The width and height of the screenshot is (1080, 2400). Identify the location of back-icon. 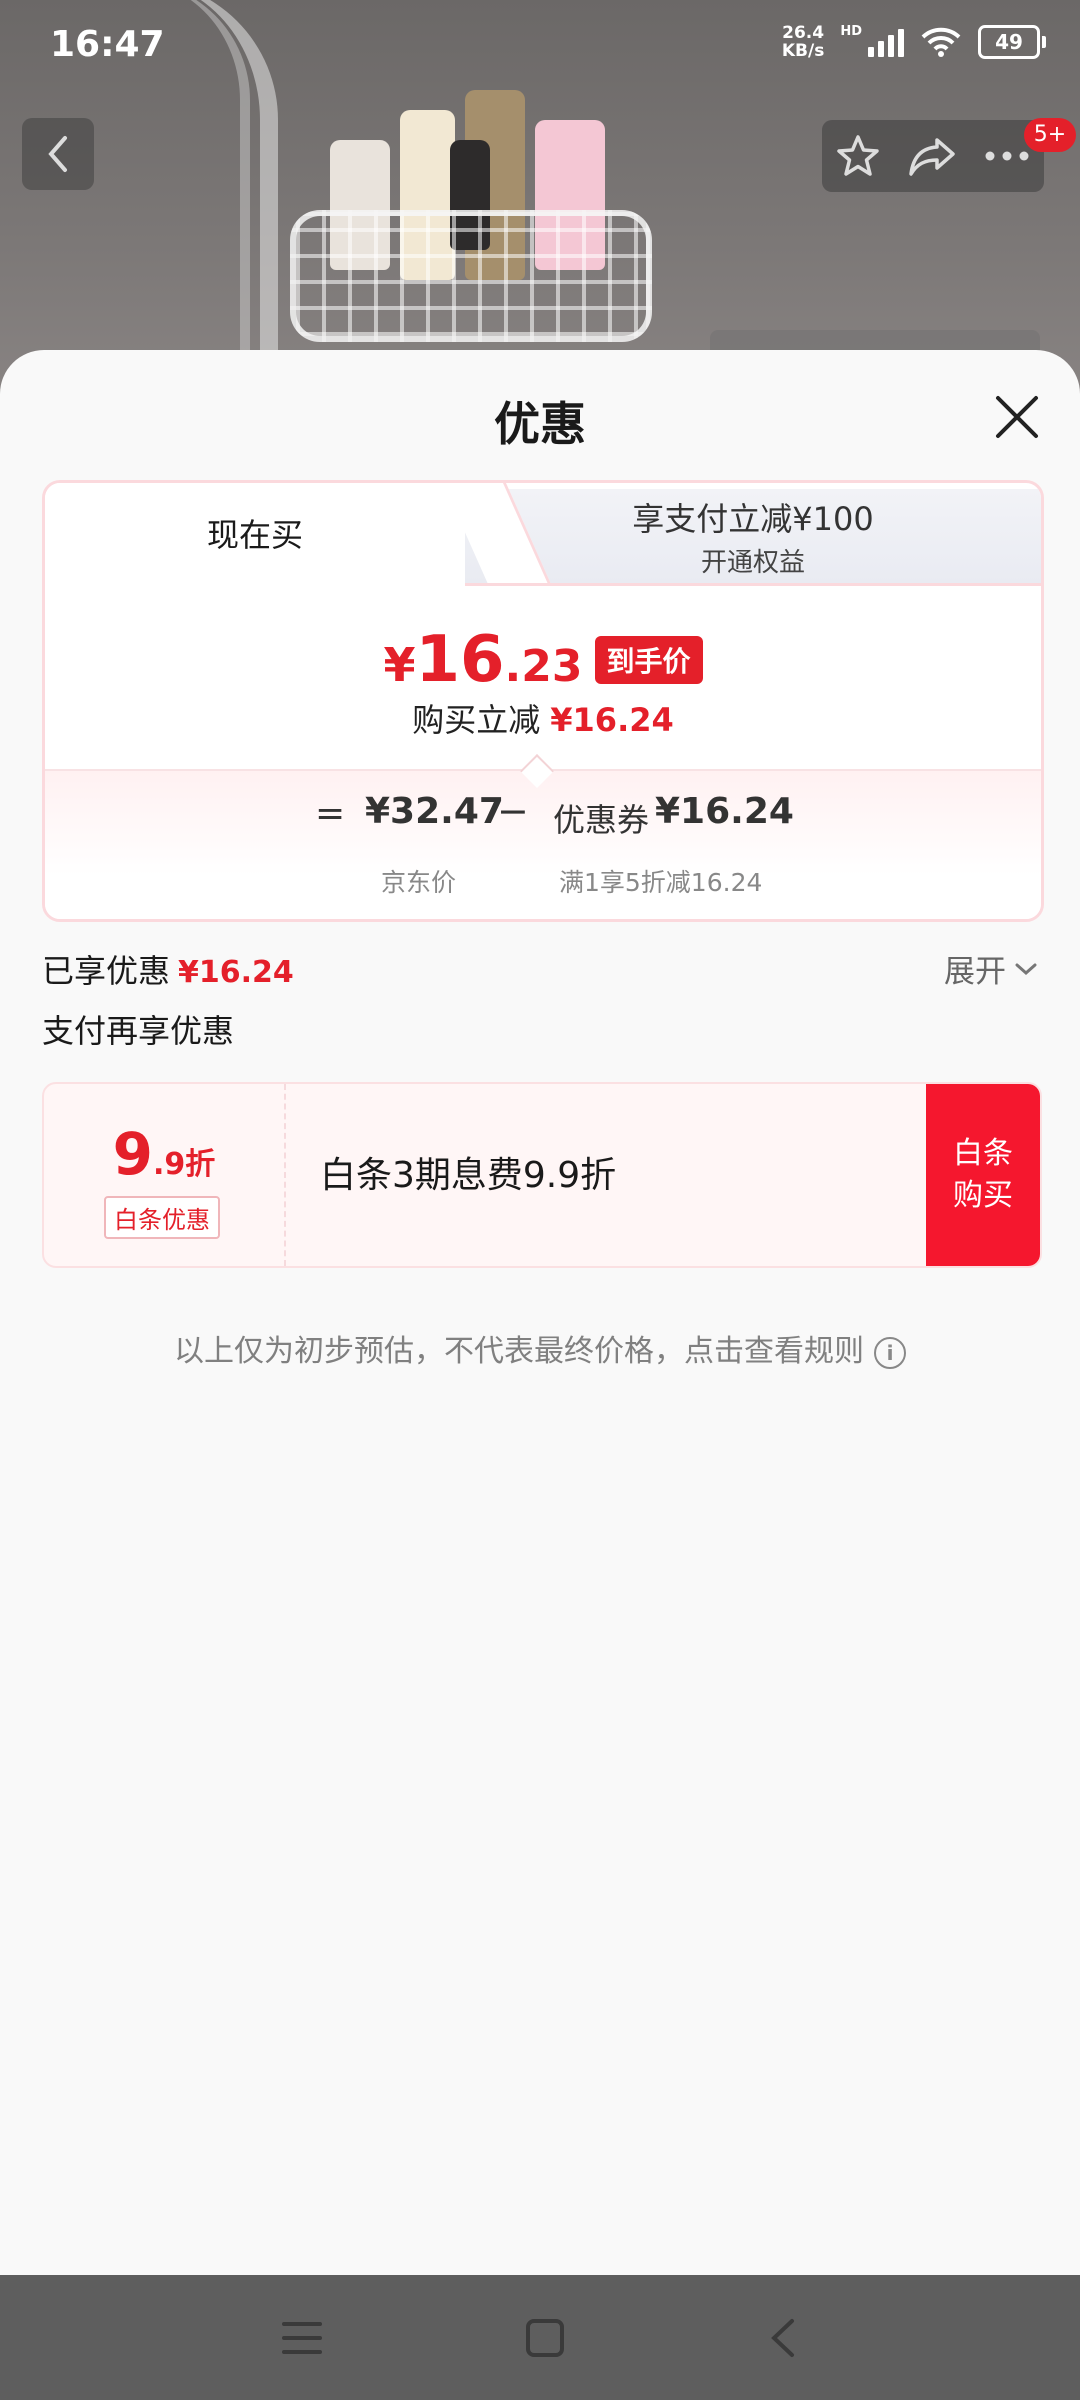
(783, 2338).